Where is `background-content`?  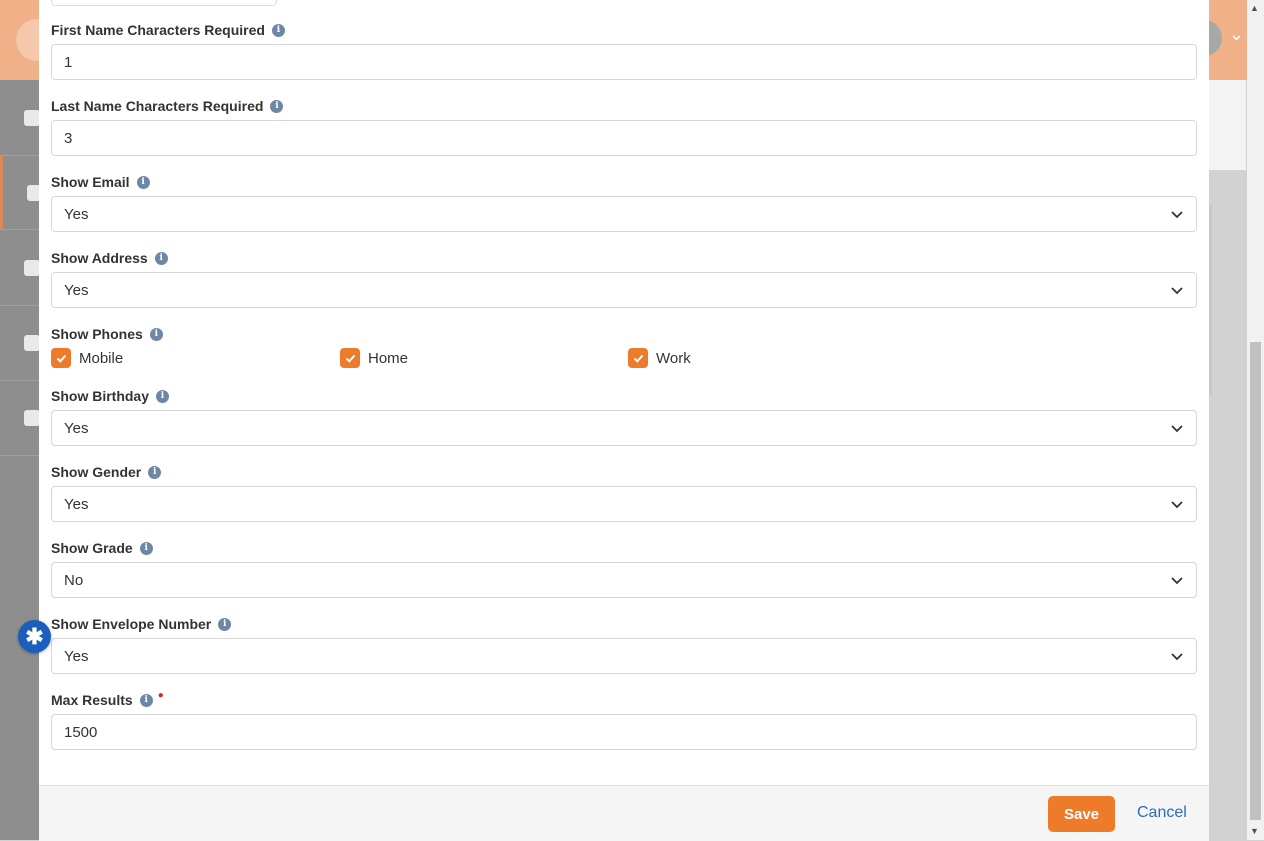
background-content is located at coordinates (1227, 125).